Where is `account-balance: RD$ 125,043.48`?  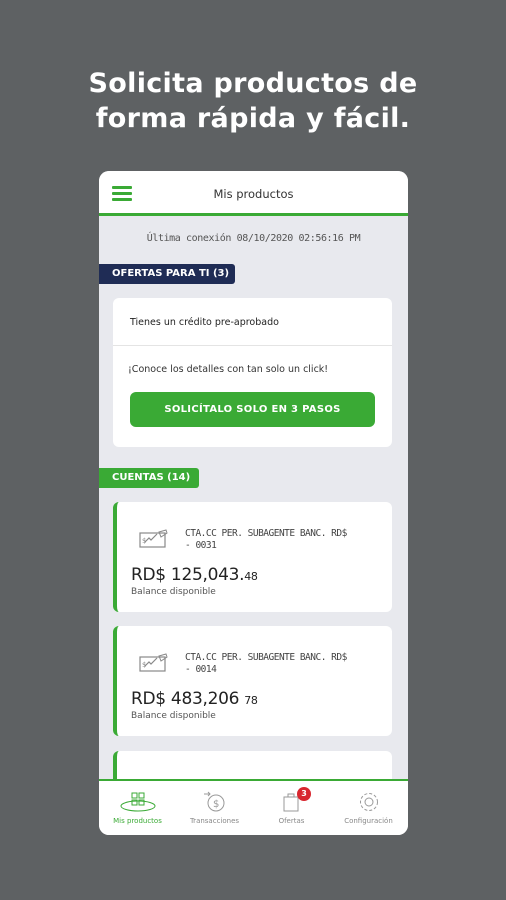
account-balance: RD$ 125,043.48 is located at coordinates (194, 575).